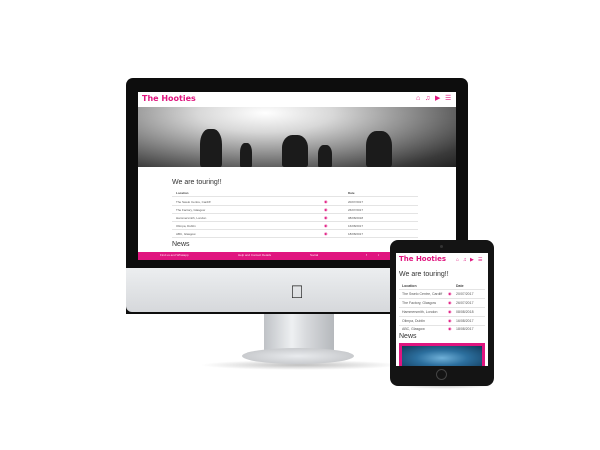 The width and height of the screenshot is (600, 450). I want to click on footer-link-help: Help and Contact Details, so click(254, 255).